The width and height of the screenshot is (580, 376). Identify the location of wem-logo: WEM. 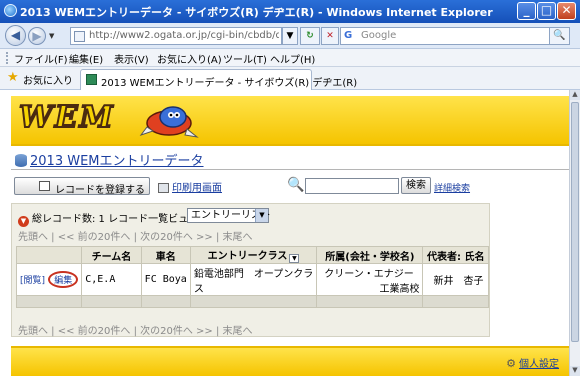
(66, 117).